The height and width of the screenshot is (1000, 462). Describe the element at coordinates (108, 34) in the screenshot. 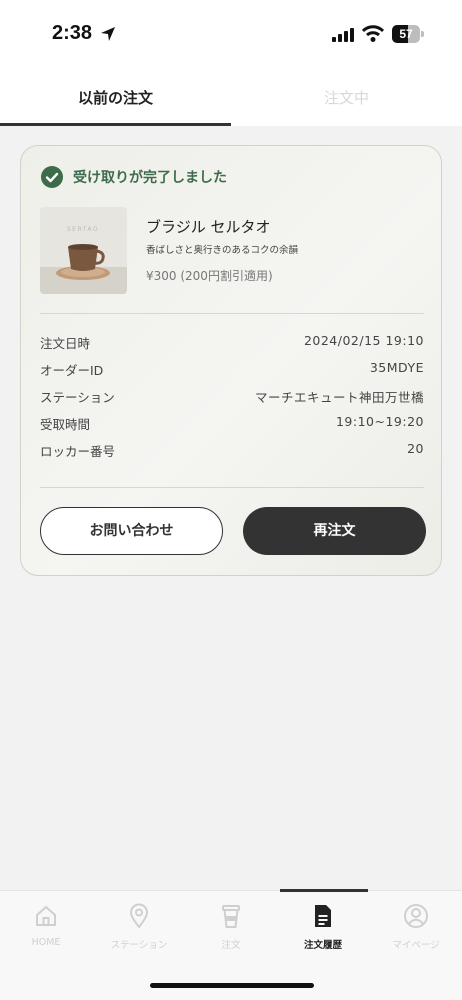

I see `location-arrow-icon` at that location.